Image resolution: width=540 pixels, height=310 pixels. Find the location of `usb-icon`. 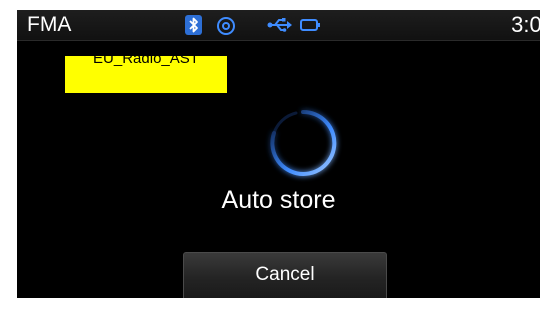

usb-icon is located at coordinates (280, 27).